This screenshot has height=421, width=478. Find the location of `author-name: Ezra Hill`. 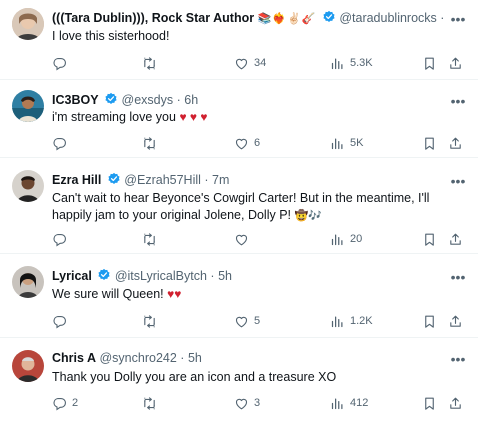

author-name: Ezra Hill is located at coordinates (76, 180).